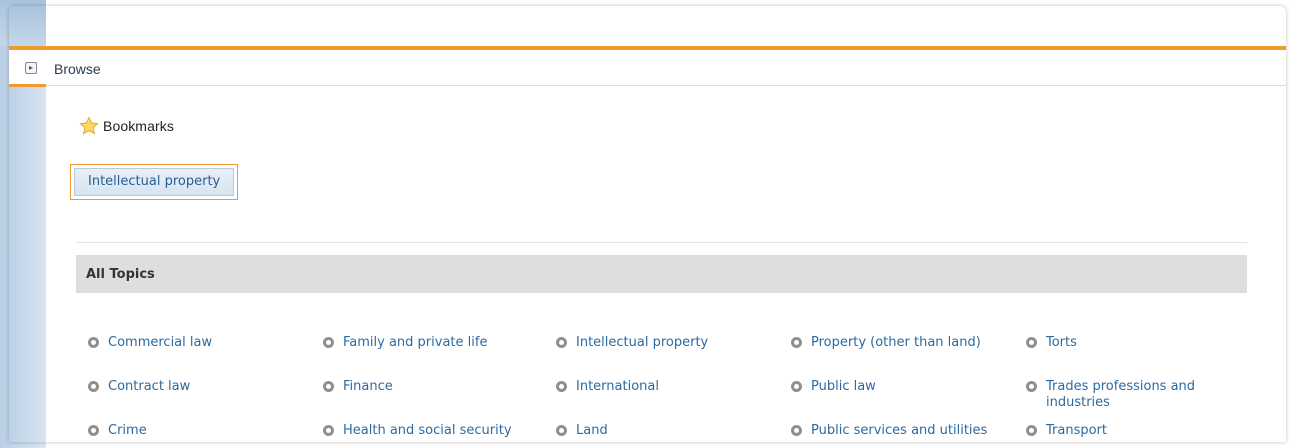  I want to click on topic-label: Public services and utilities, so click(899, 431).